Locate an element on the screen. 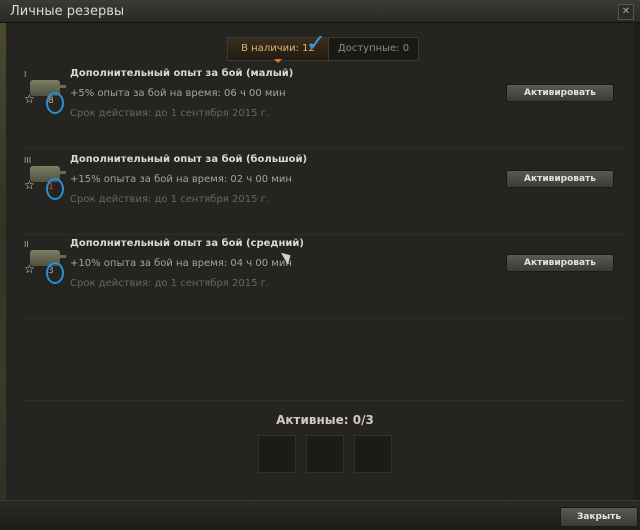  tab-available: Доступные: 0 is located at coordinates (373, 49).